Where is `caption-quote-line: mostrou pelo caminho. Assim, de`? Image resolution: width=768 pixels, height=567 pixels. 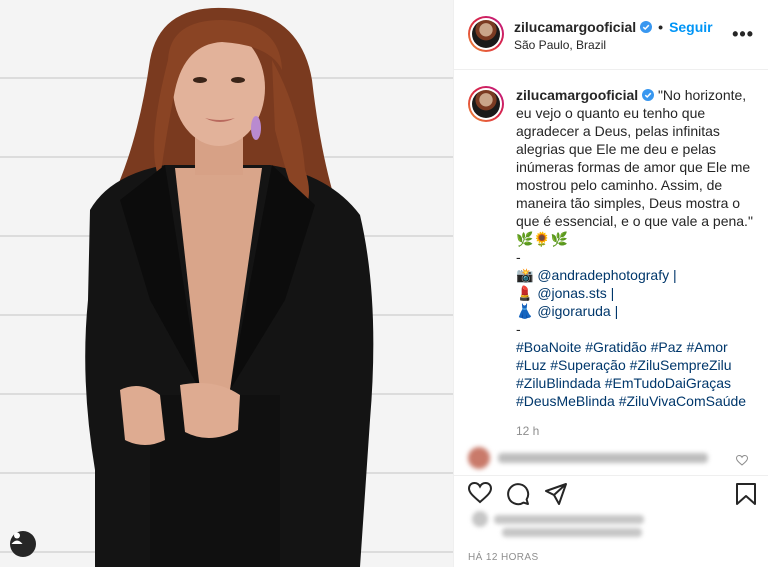
caption-quote-line: mostrou pelo caminho. Assim, de is located at coordinates (619, 185).